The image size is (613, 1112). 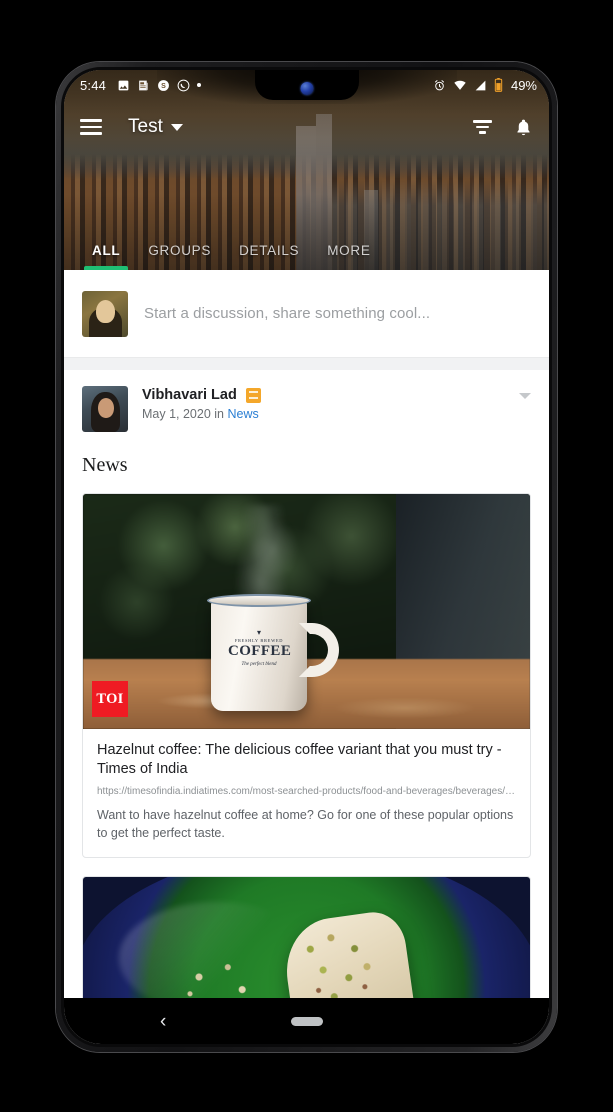 I want to click on filter-icon, so click(x=482, y=127).